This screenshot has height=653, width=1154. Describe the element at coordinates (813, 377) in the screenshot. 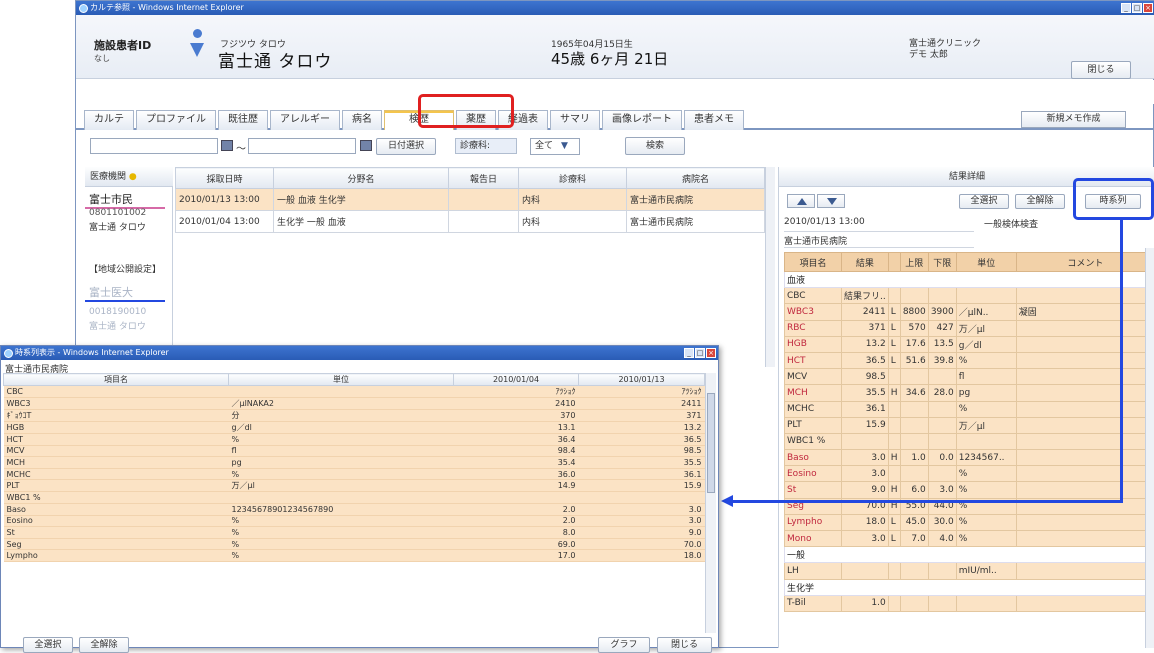

I see `result-cell: MCV` at that location.